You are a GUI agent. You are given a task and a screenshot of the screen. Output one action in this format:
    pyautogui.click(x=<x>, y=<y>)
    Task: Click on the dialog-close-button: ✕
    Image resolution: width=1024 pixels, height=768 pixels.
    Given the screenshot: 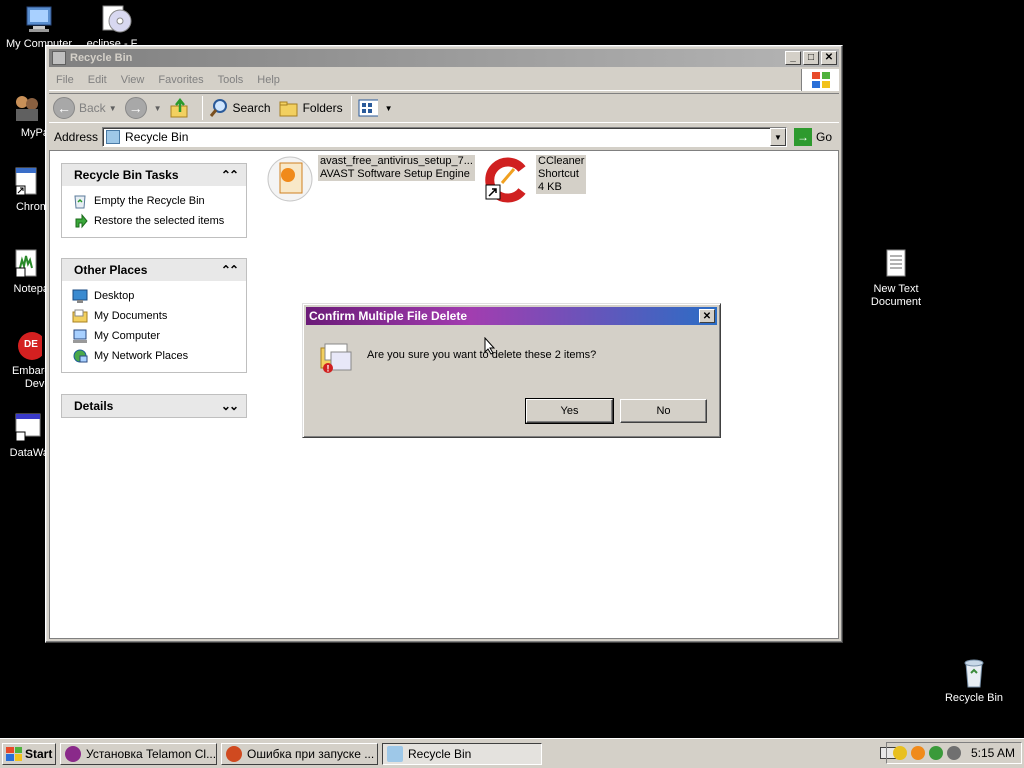 What is the action you would take?
    pyautogui.click(x=707, y=316)
    